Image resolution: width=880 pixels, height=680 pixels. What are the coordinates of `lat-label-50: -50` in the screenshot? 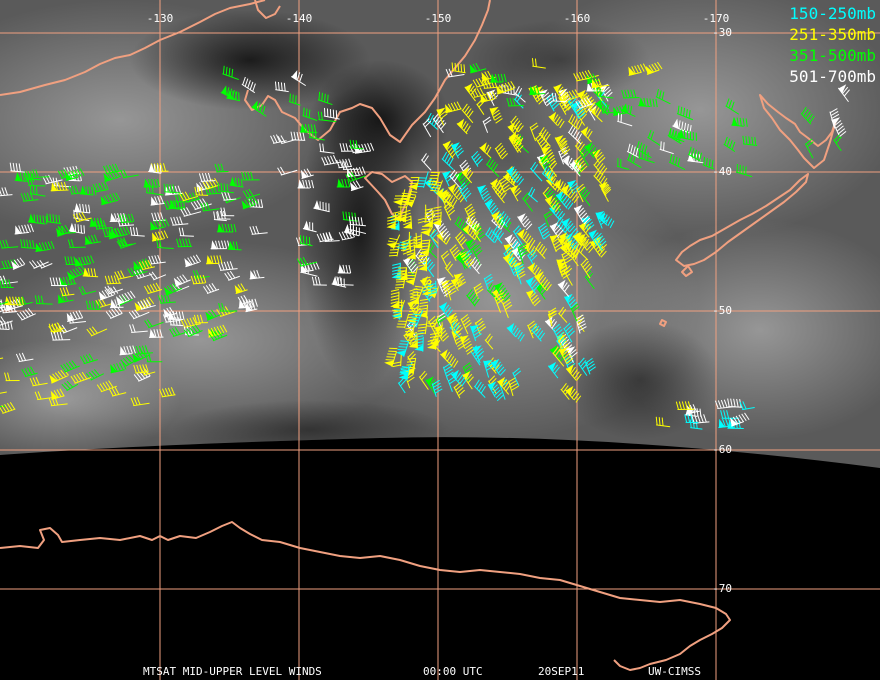 It's located at (722, 310).